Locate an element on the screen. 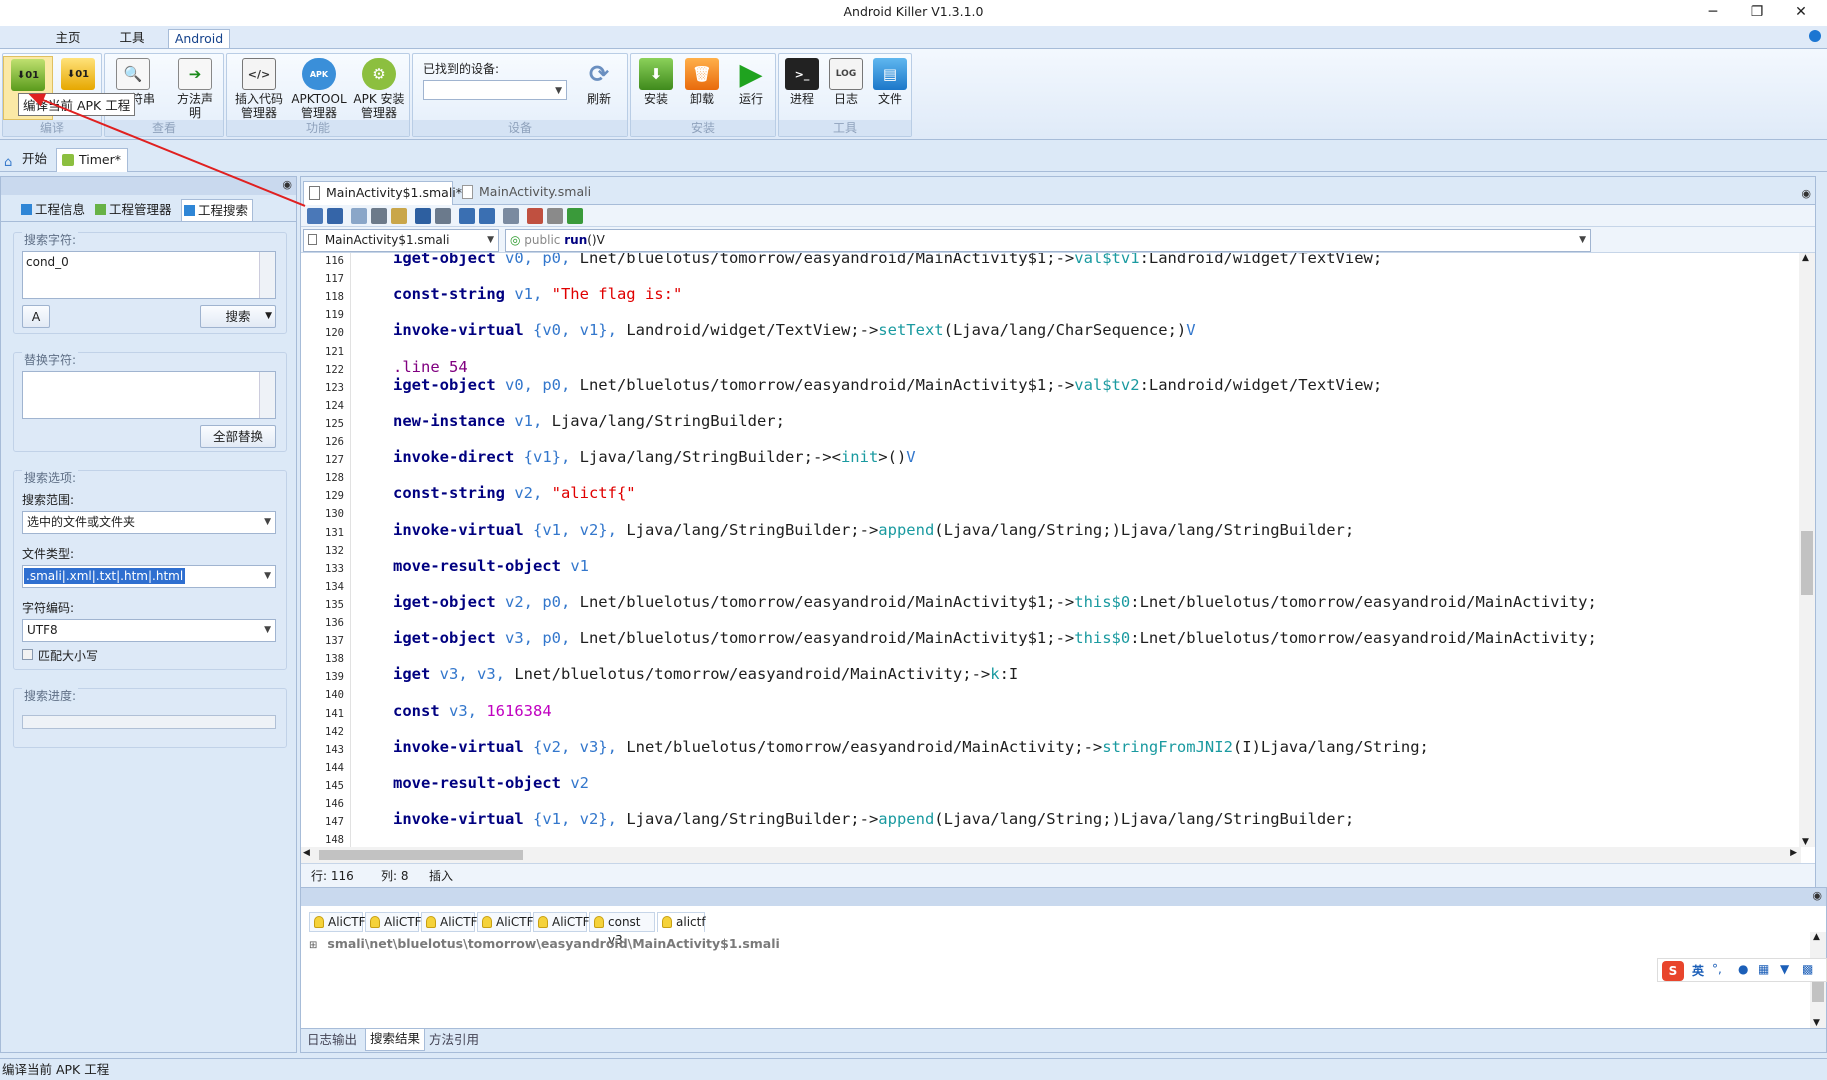 This screenshot has width=1827, height=1080. regex-button: A is located at coordinates (36, 316).